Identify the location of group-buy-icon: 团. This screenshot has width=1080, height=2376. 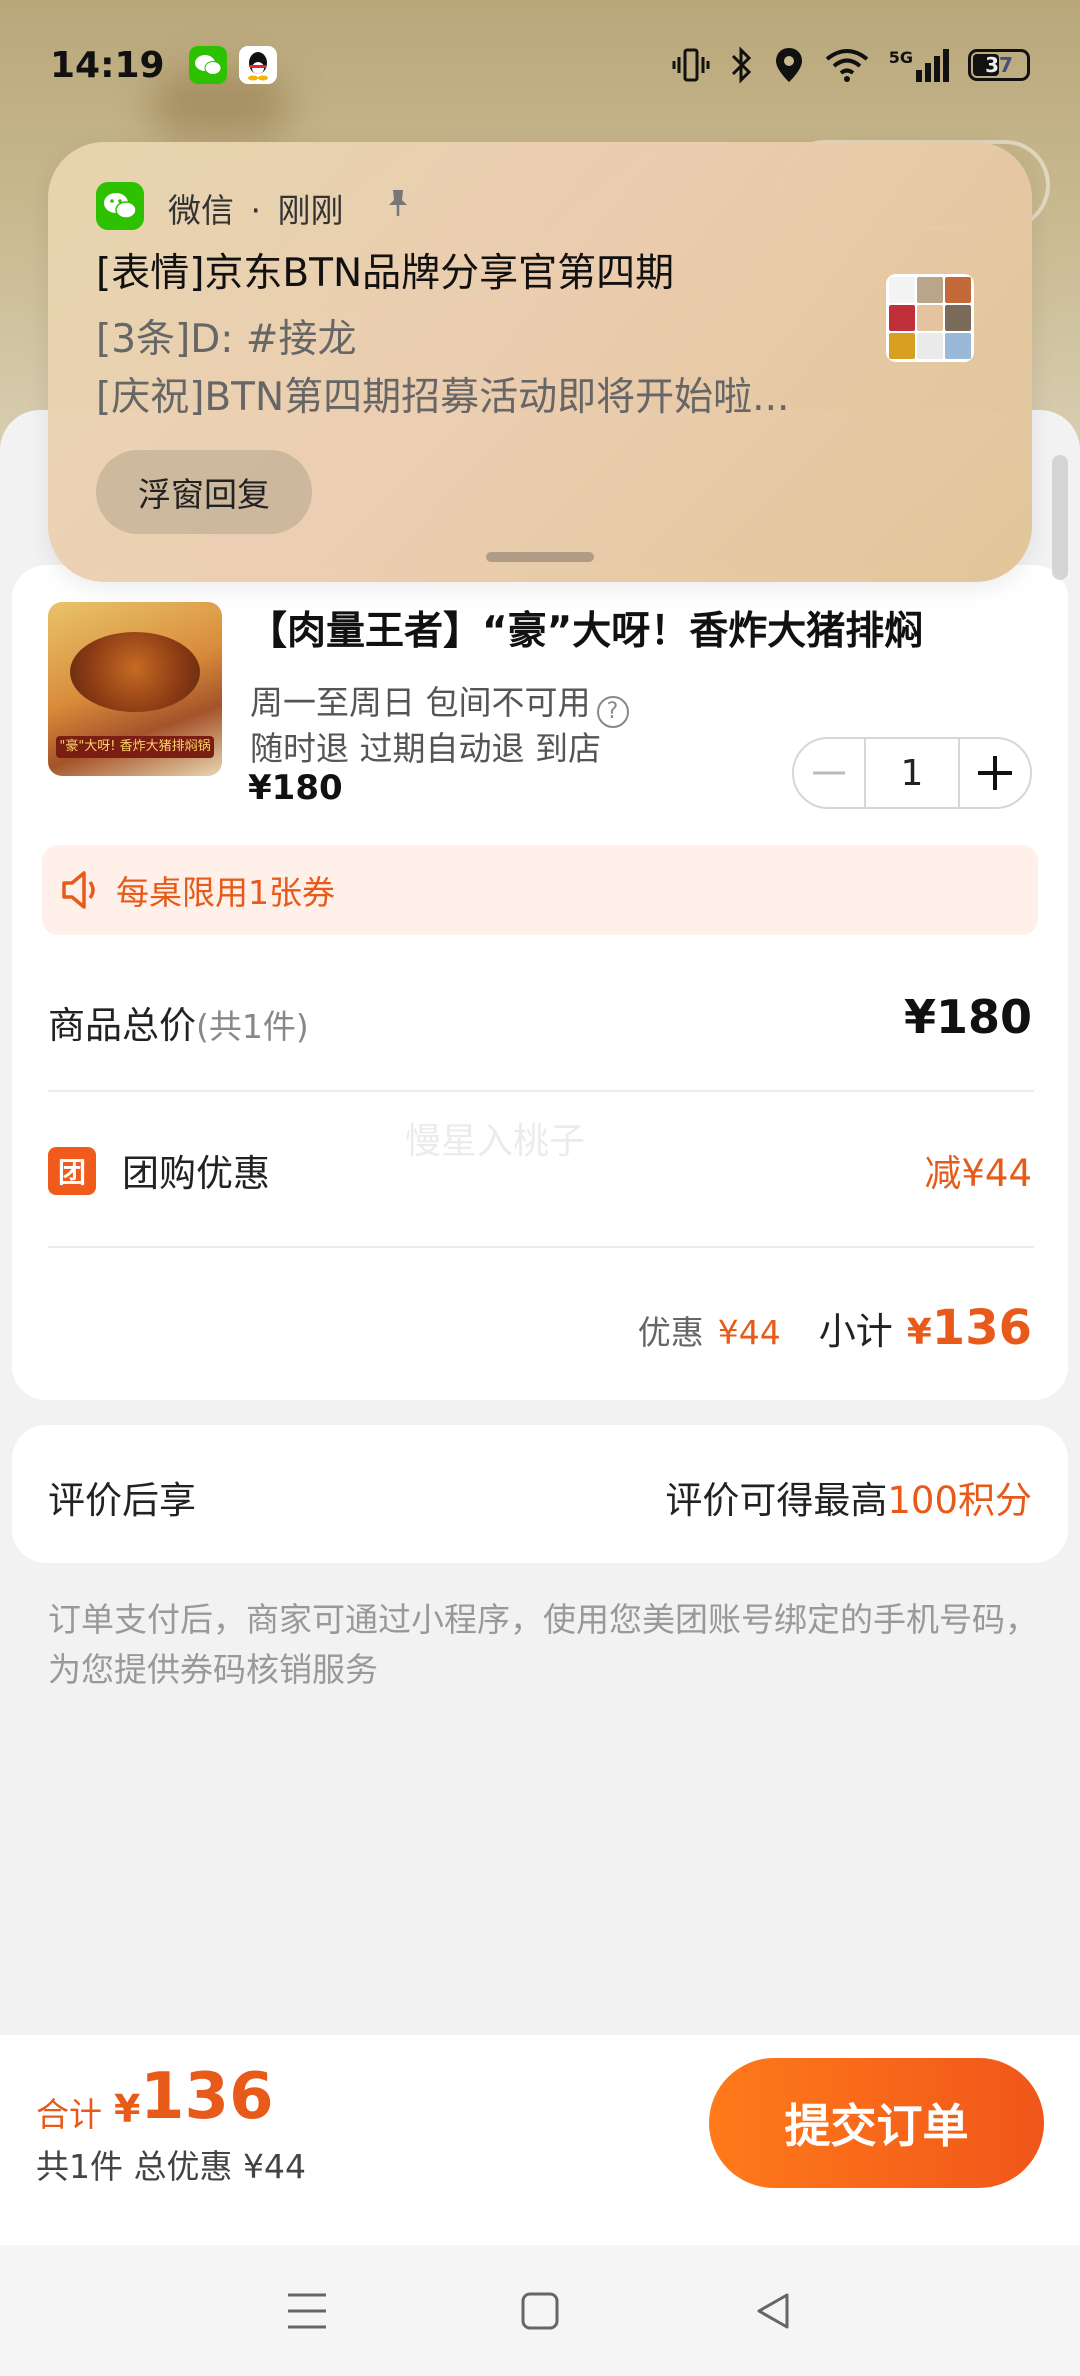
(72, 1171).